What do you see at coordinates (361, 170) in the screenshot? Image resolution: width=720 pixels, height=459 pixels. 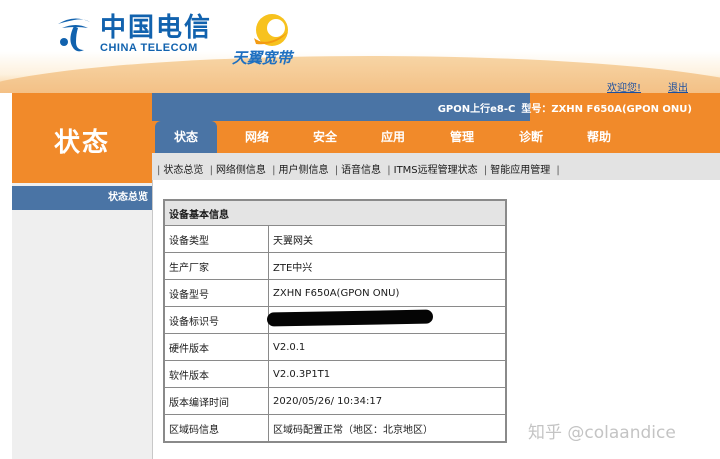 I see `subnav-voice-info: 语音信息` at bounding box center [361, 170].